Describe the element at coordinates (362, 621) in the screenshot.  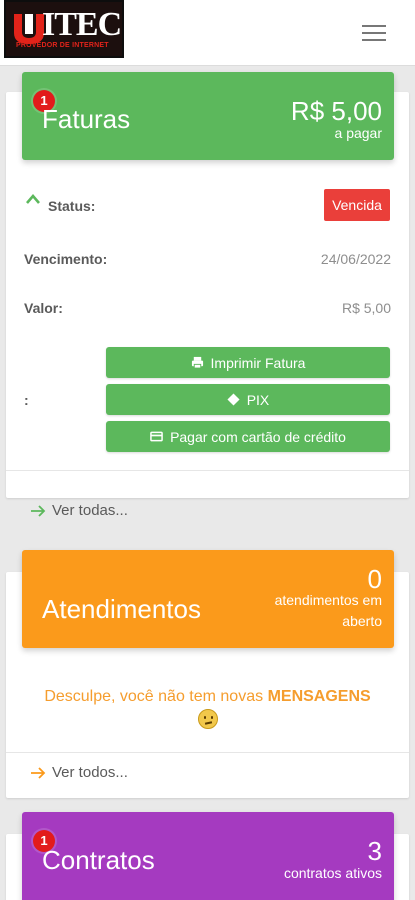
I see `atendimentos-count-subtitle-2: aberto` at that location.